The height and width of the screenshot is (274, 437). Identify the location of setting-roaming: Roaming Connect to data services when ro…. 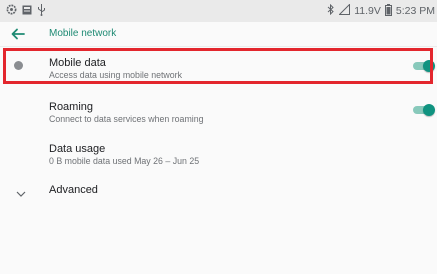
(218, 110).